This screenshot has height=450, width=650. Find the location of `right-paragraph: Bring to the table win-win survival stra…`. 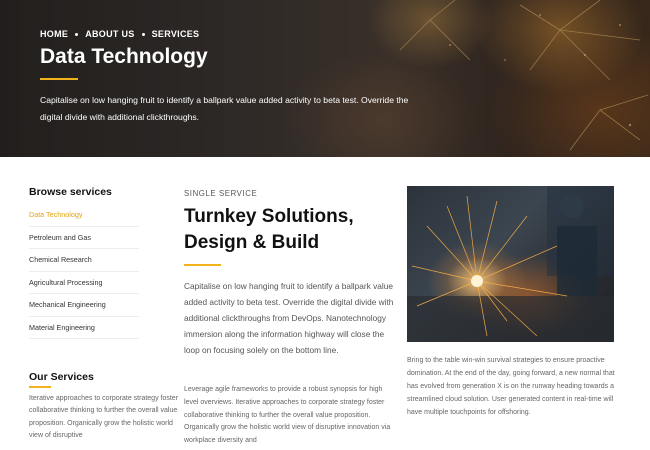

right-paragraph: Bring to the table win-win survival stra… is located at coordinates (511, 386).